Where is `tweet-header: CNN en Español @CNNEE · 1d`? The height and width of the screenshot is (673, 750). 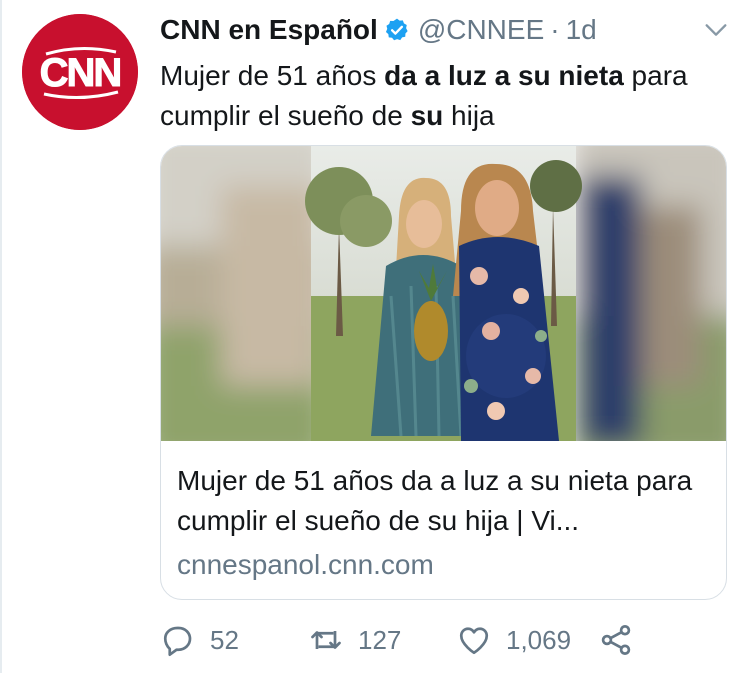 tweet-header: CNN en Español @CNNEE · 1d is located at coordinates (445, 30).